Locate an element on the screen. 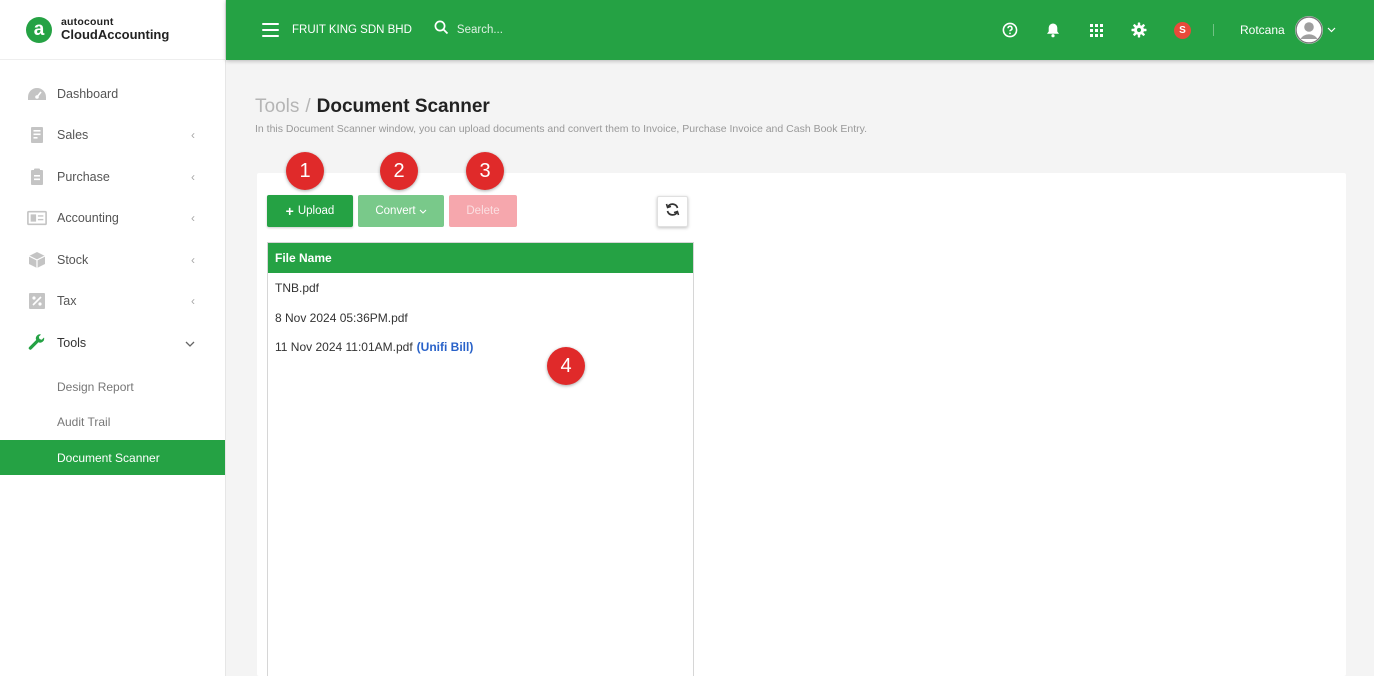  file-name: 11 Nov 2024 11:01AM.pdf is located at coordinates (344, 347).